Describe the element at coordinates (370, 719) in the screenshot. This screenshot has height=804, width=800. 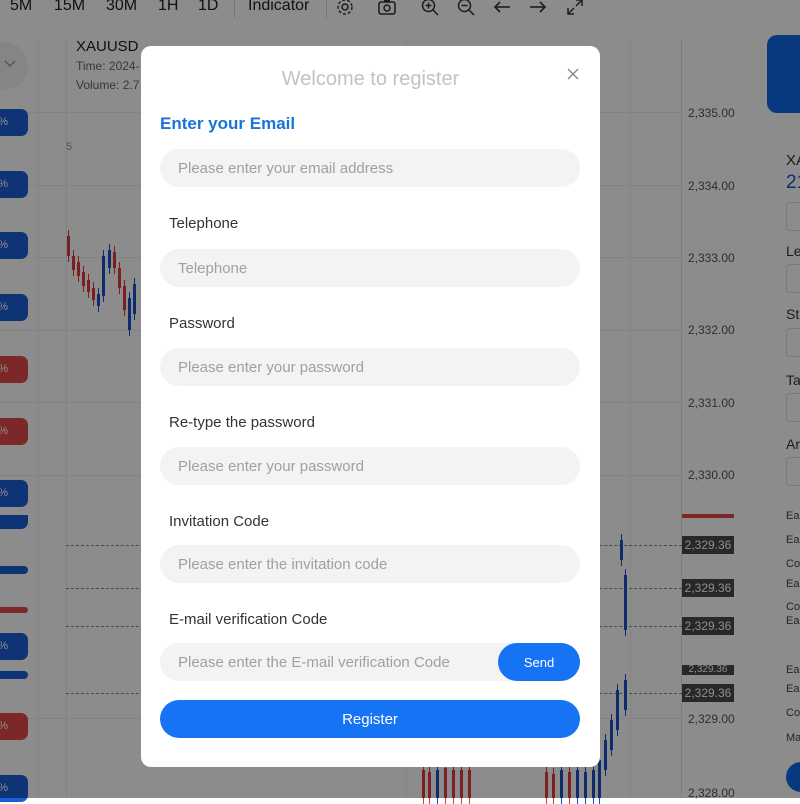
I see `register-button: Register` at that location.